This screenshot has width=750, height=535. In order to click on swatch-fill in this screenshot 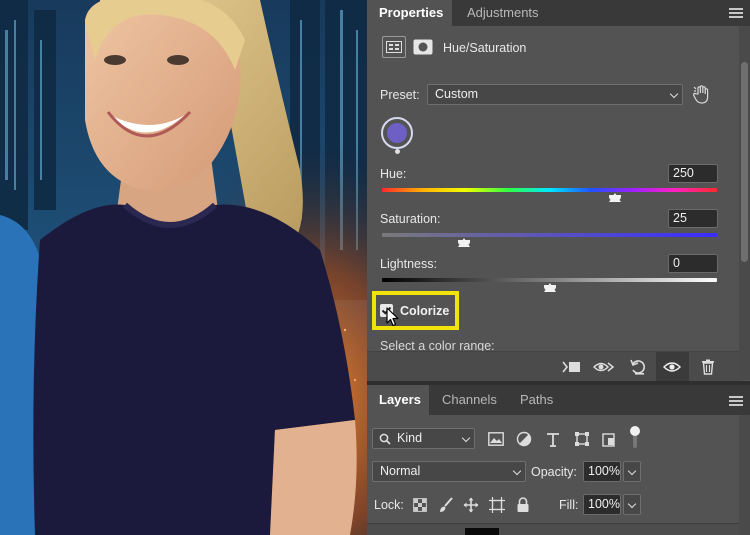, I will do `click(397, 133)`.